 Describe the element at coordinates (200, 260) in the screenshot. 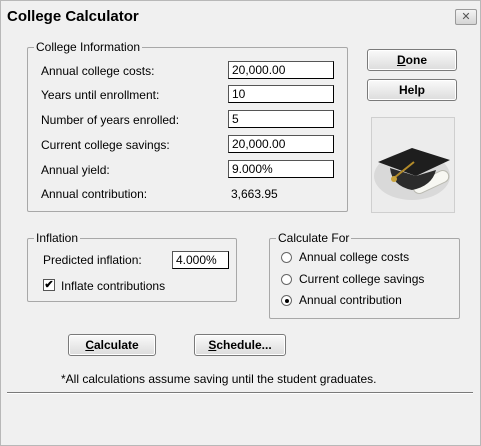

I see `predicted-inflation-input: 4.000%` at that location.